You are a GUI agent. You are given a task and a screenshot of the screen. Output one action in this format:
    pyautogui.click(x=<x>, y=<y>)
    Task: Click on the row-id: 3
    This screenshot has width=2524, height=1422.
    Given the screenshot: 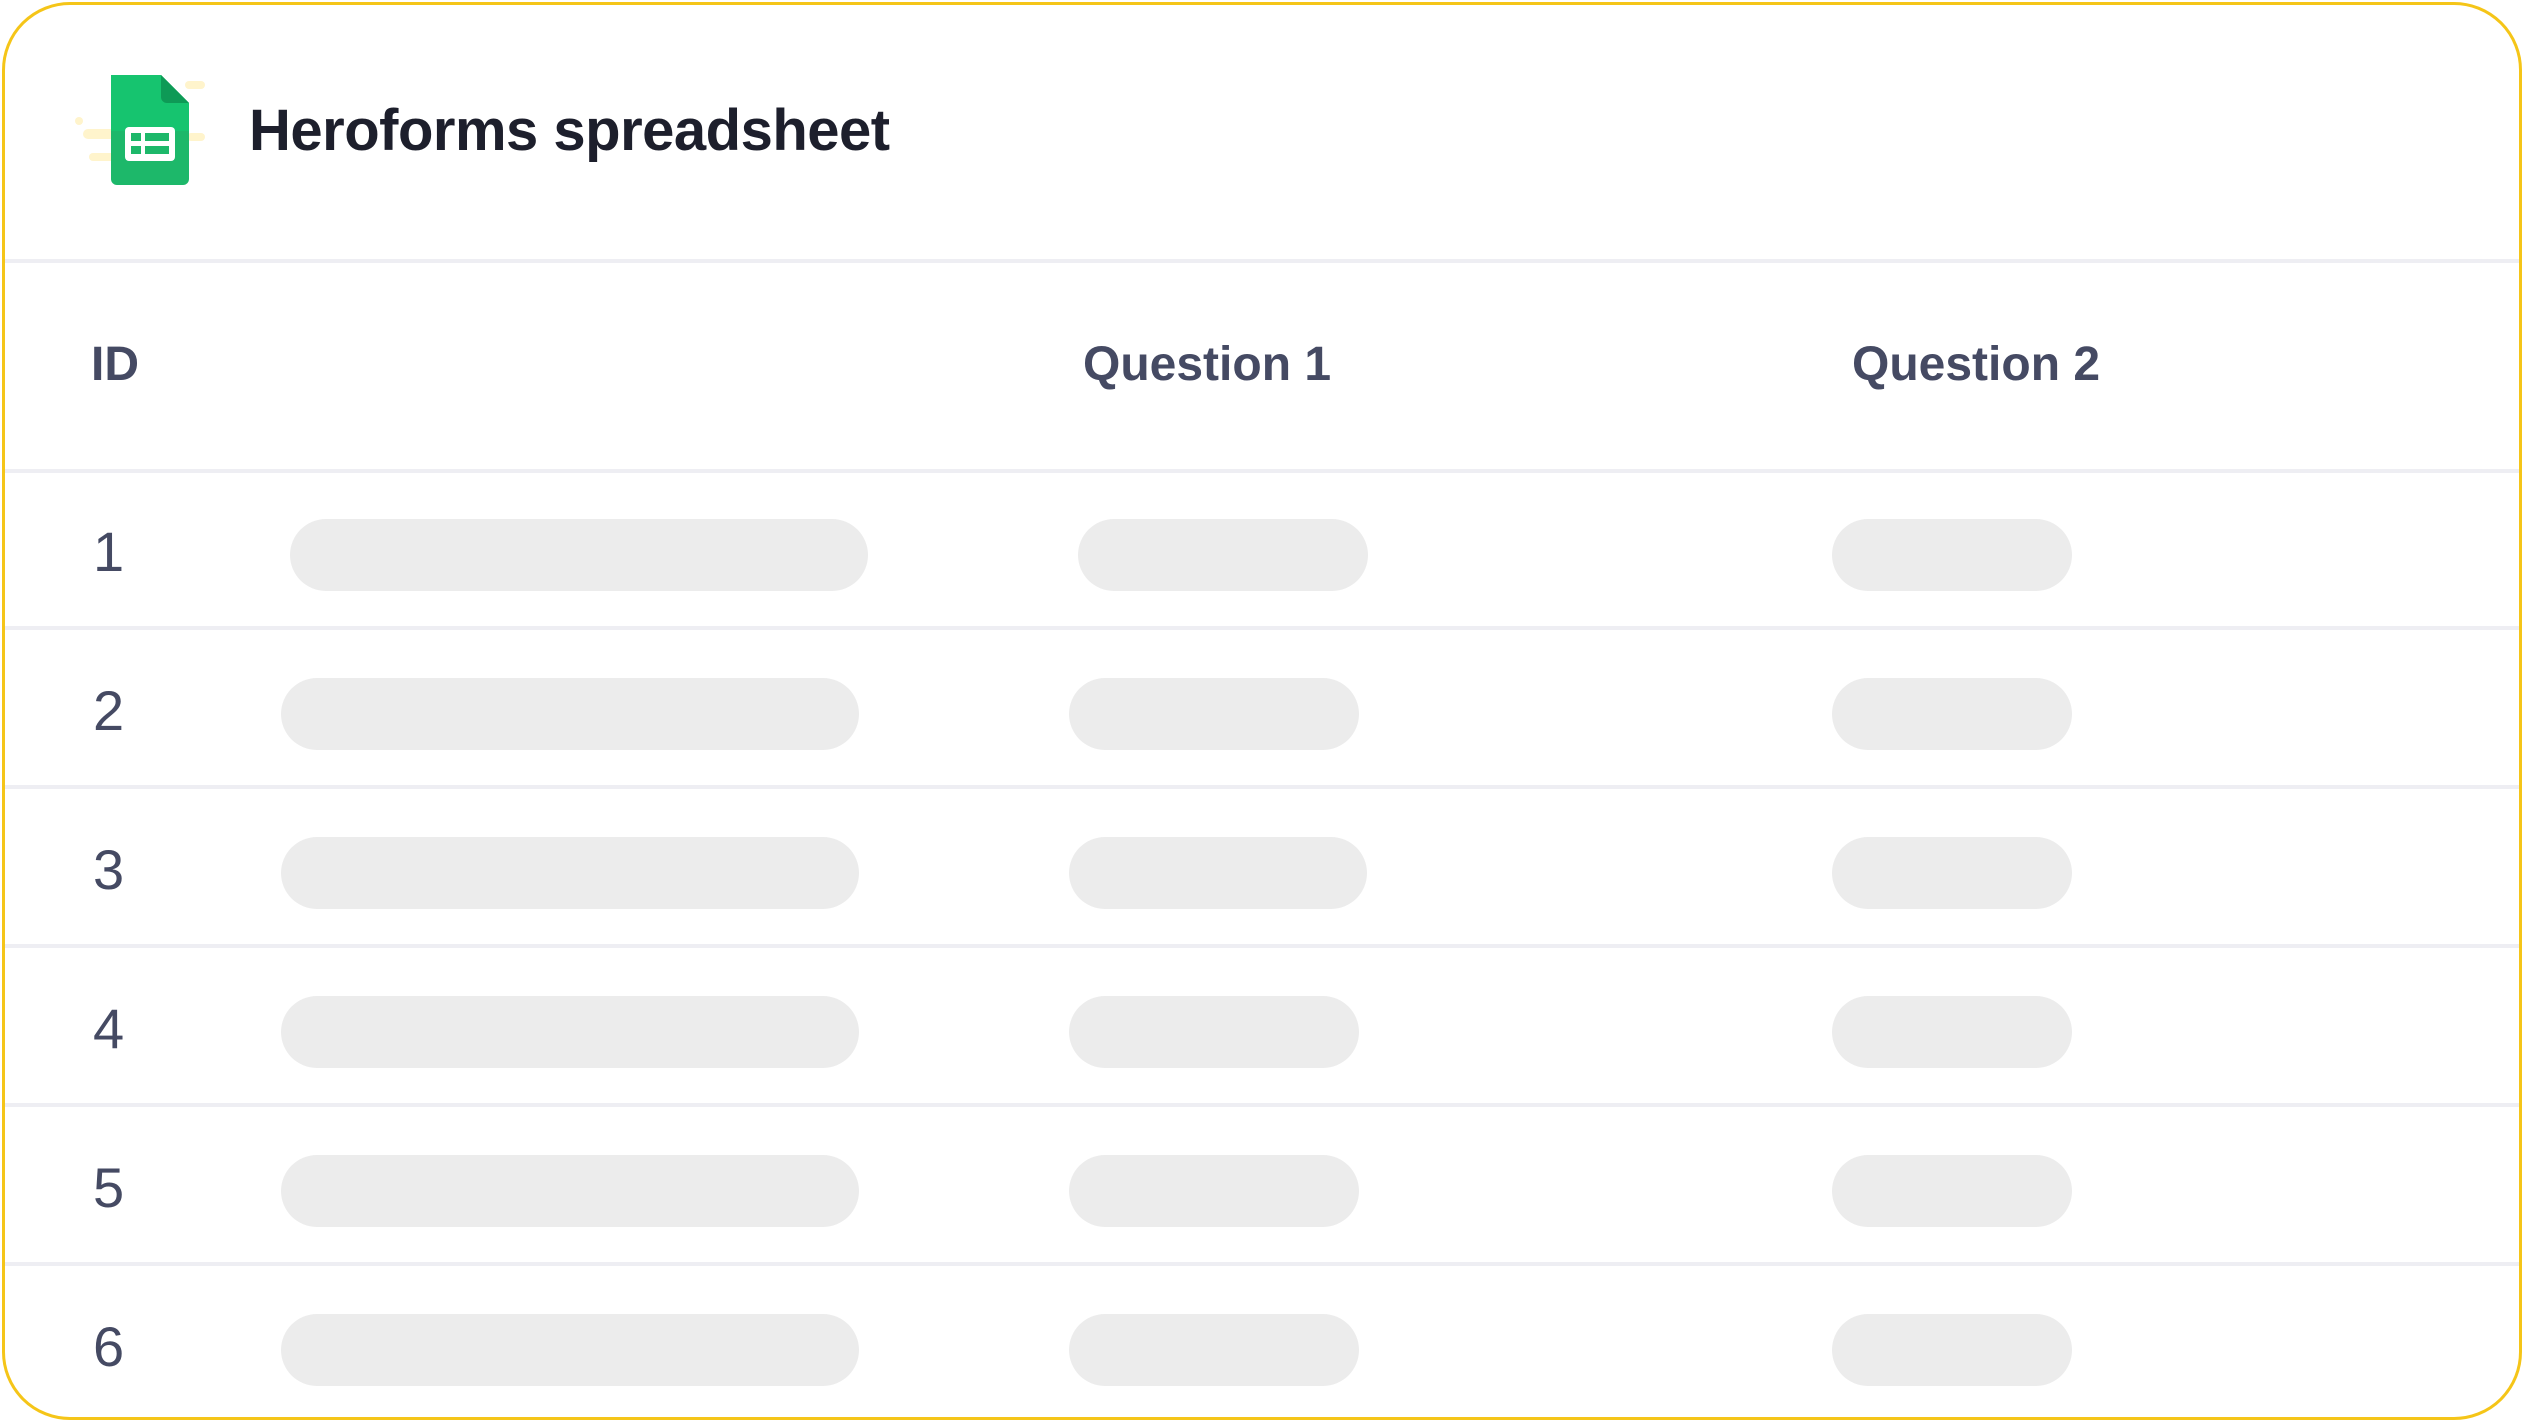 What is the action you would take?
    pyautogui.click(x=109, y=869)
    